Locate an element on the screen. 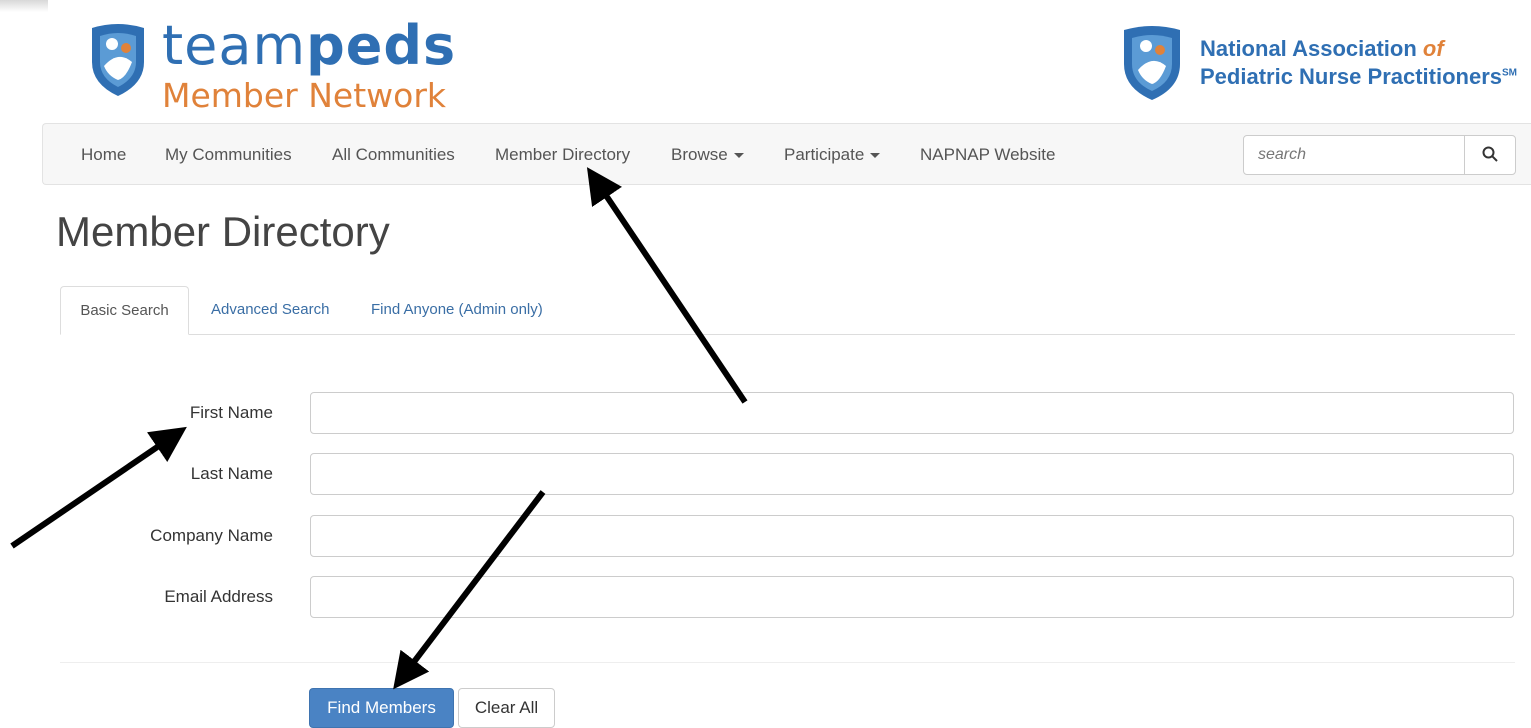 The height and width of the screenshot is (728, 1531). org-name-text: National Association is located at coordinates (1308, 48).